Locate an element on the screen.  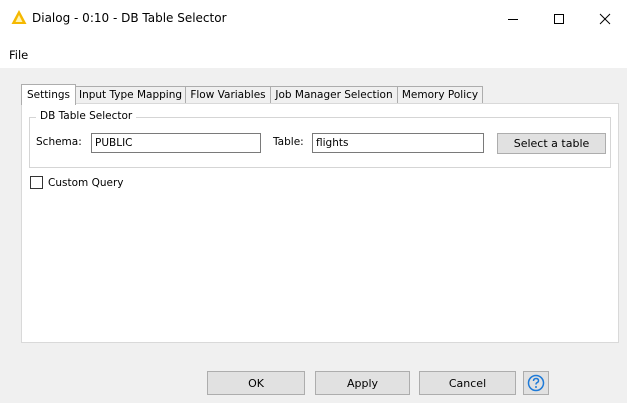
custom-query-option: Custom Query is located at coordinates (76, 182).